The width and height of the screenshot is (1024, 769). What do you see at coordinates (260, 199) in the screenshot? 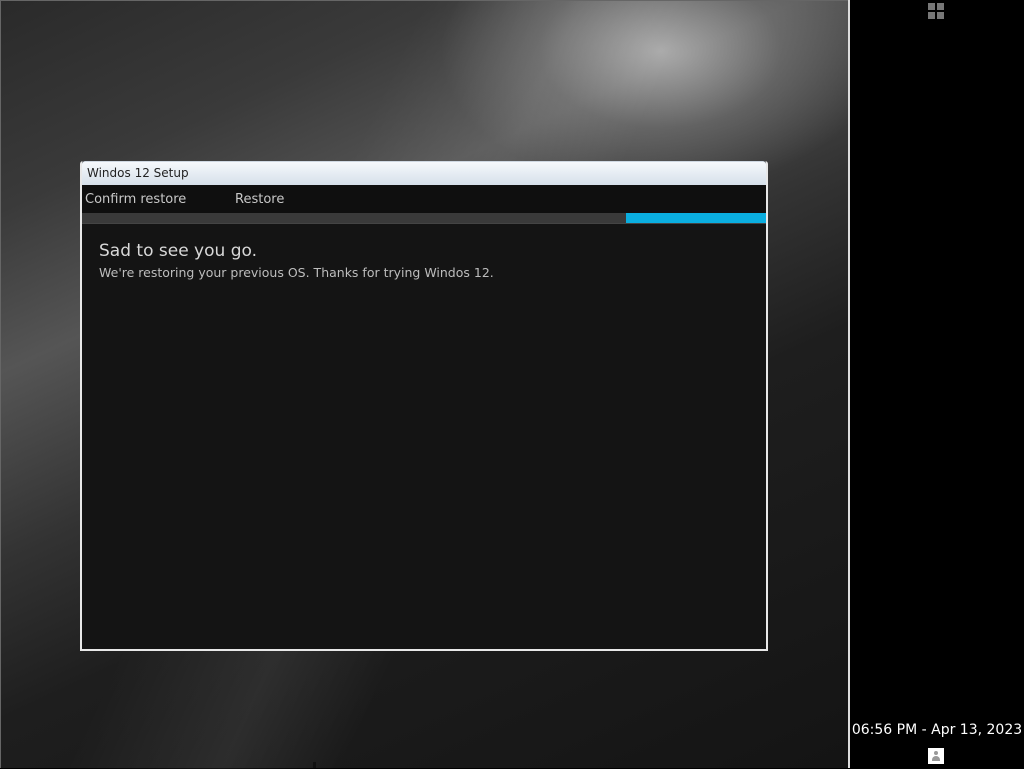
I see `step-restore: Restore` at bounding box center [260, 199].